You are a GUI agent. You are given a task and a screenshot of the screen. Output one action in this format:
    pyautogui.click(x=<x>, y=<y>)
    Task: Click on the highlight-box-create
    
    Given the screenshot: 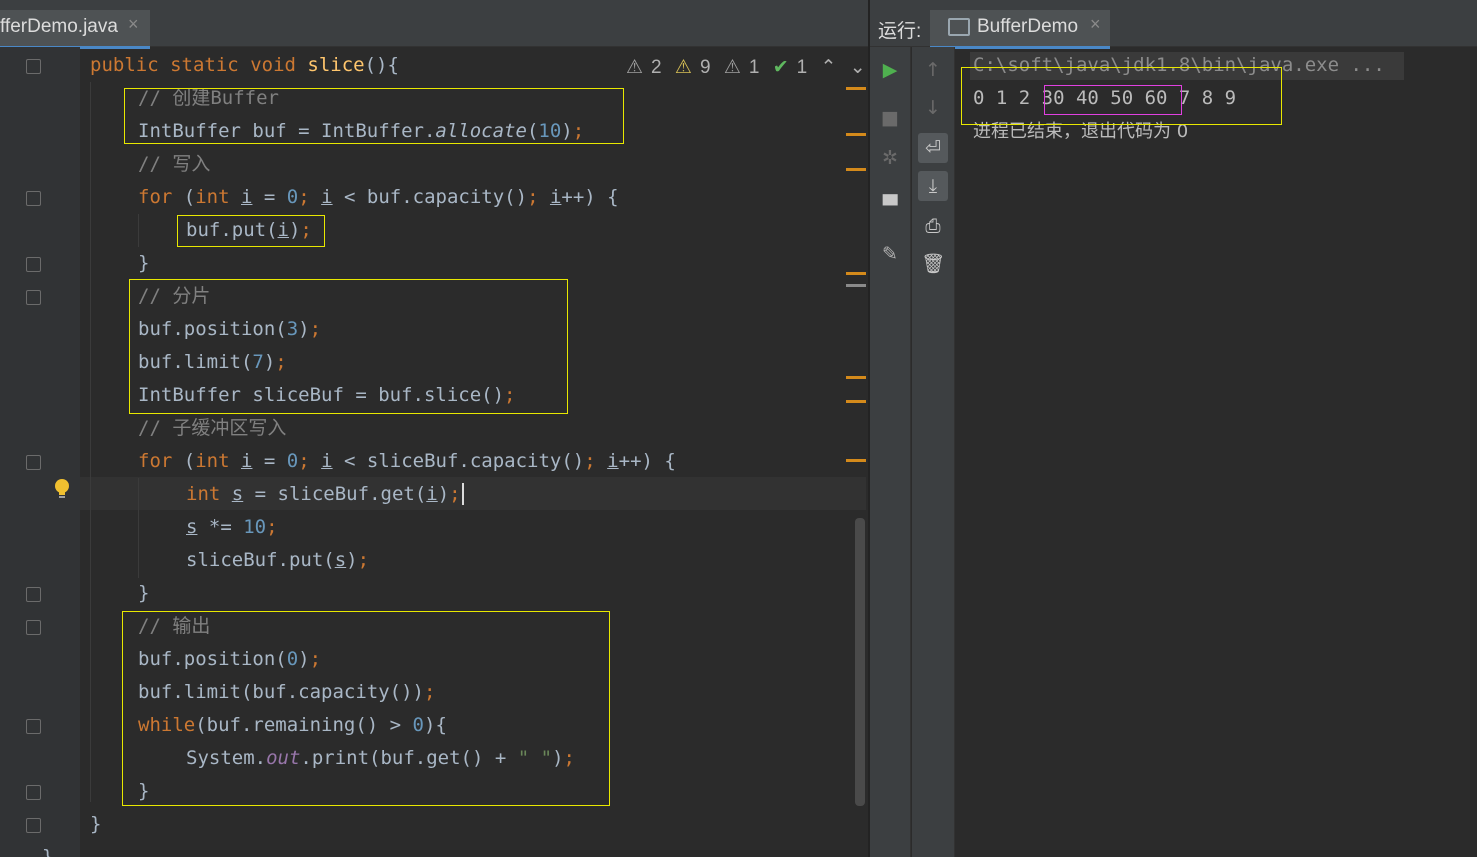 What is the action you would take?
    pyautogui.click(x=374, y=116)
    